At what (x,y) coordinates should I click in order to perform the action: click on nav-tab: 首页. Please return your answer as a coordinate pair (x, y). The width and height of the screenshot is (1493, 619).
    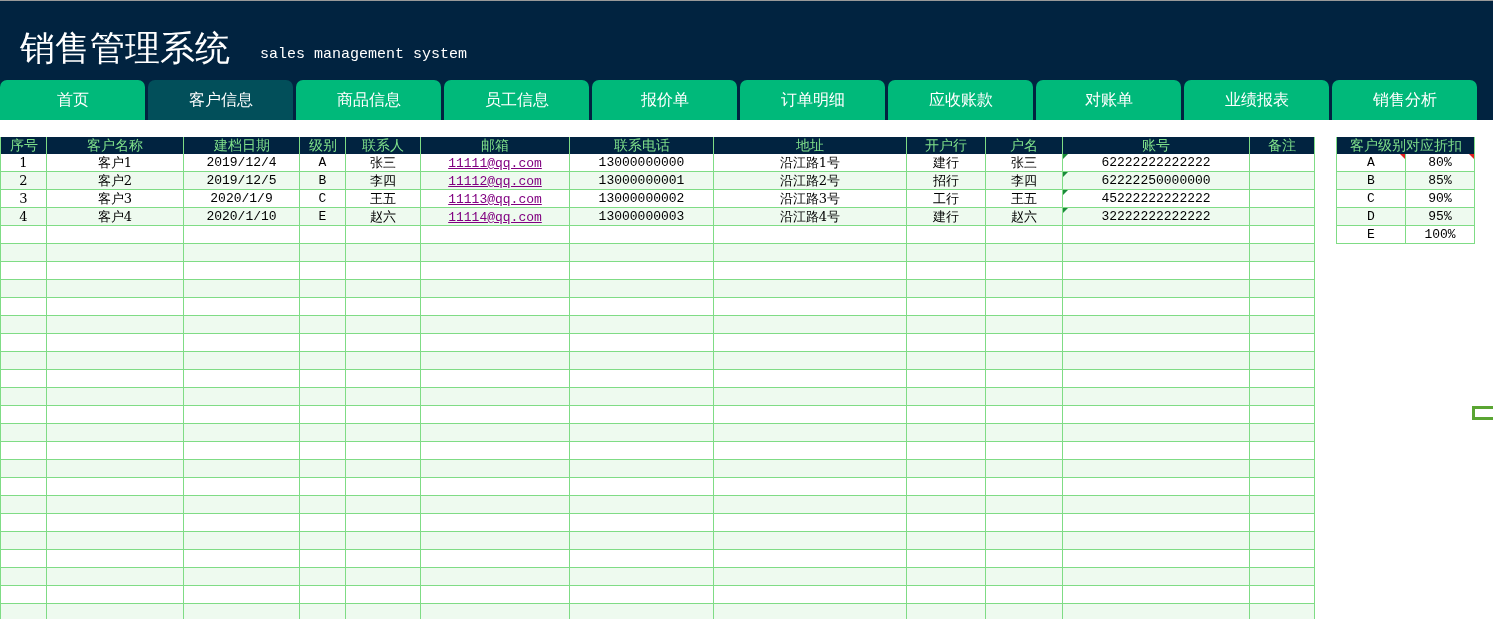
    Looking at the image, I should click on (72, 100).